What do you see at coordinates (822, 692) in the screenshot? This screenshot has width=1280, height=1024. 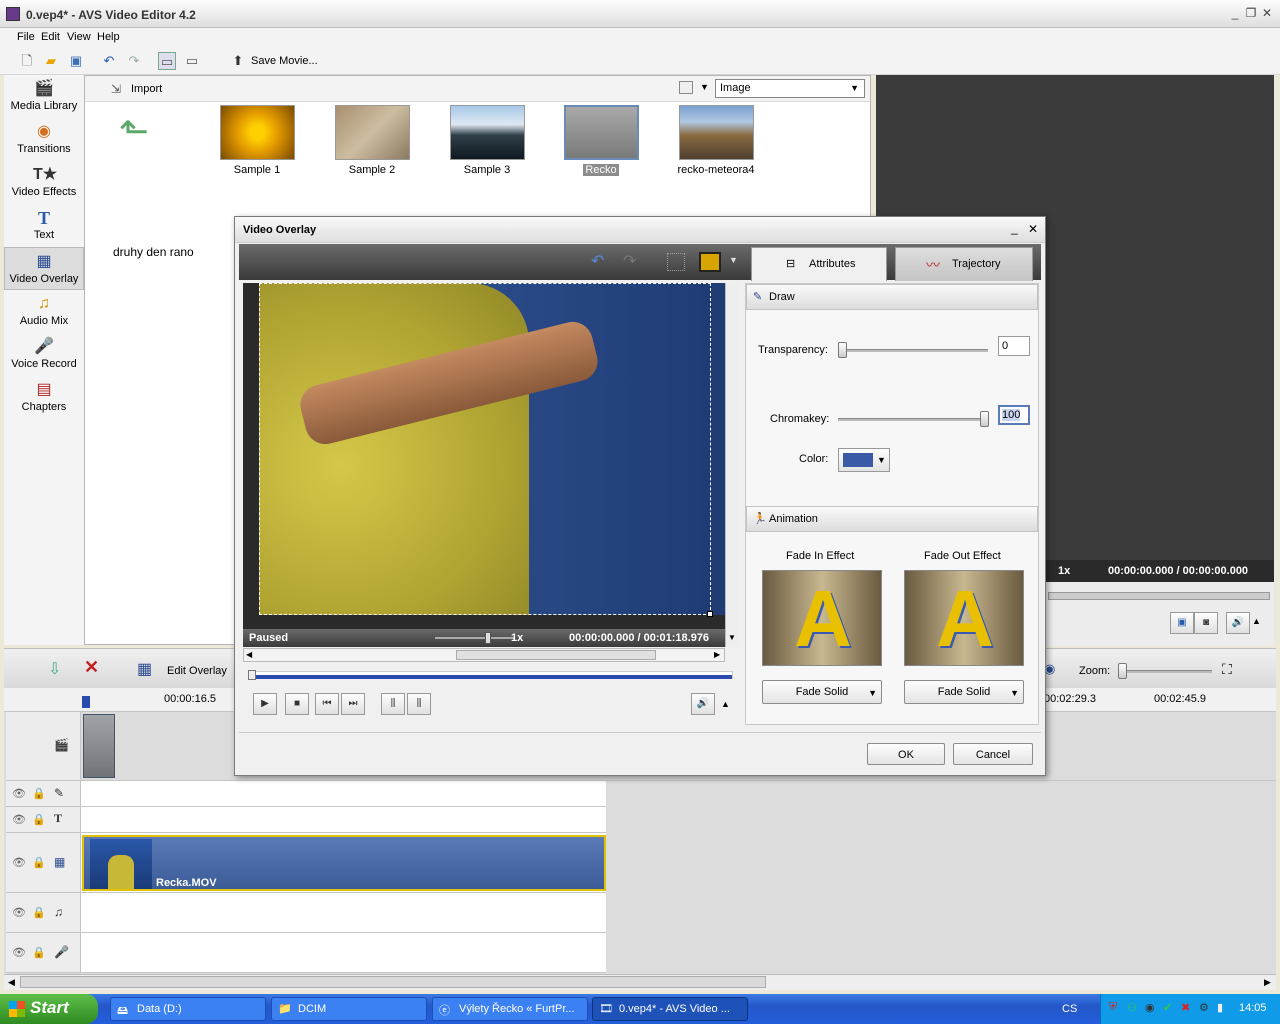 I see `fade-in-select: Fade Solid ▼` at bounding box center [822, 692].